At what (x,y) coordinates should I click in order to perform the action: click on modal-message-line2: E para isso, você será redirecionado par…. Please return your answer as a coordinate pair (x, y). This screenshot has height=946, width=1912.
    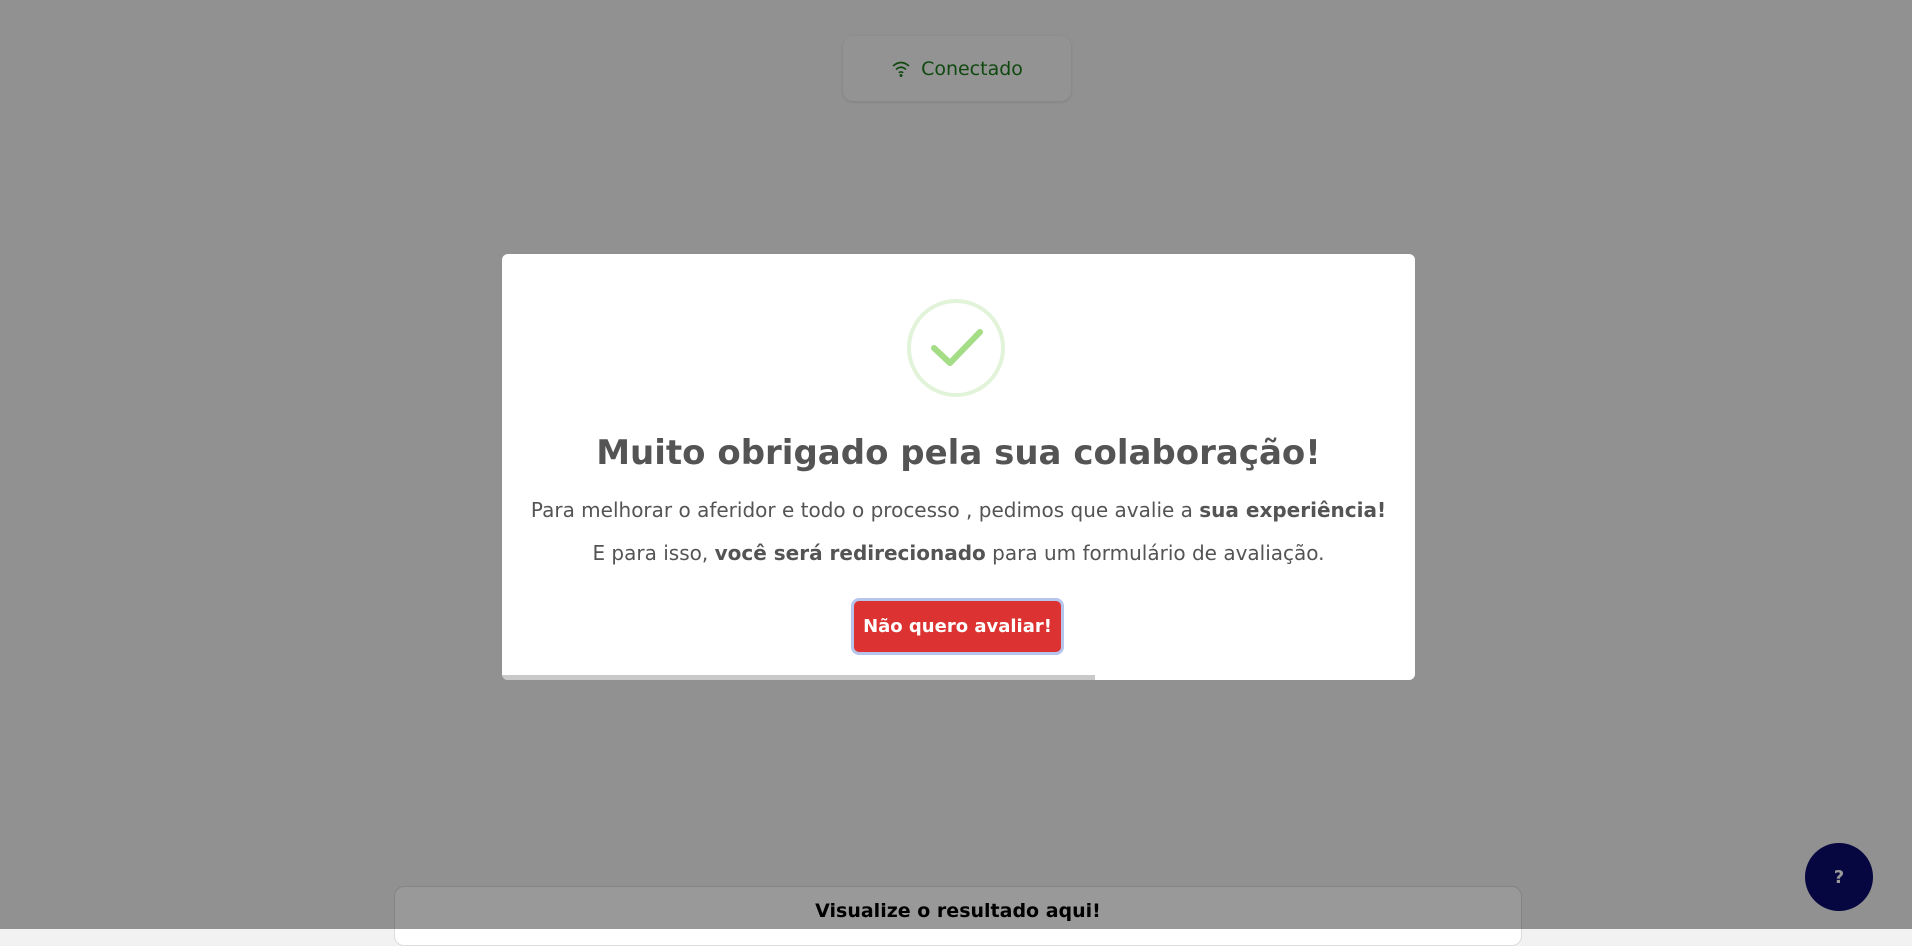
    Looking at the image, I should click on (958, 553).